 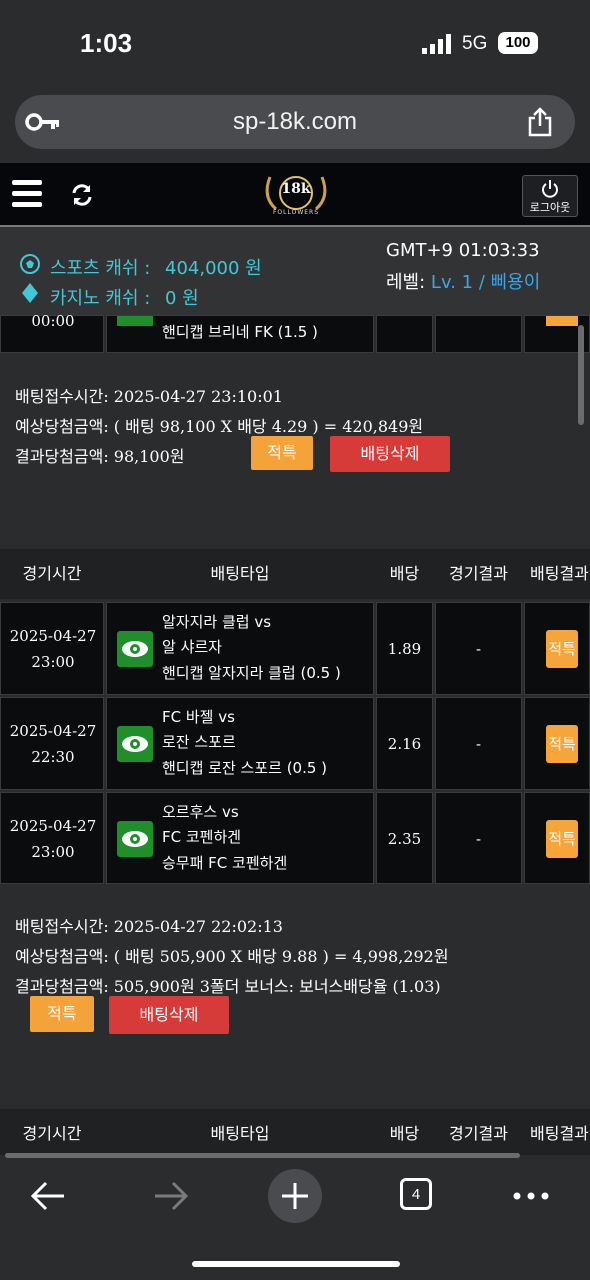 I want to click on plus-icon, so click(x=295, y=1196).